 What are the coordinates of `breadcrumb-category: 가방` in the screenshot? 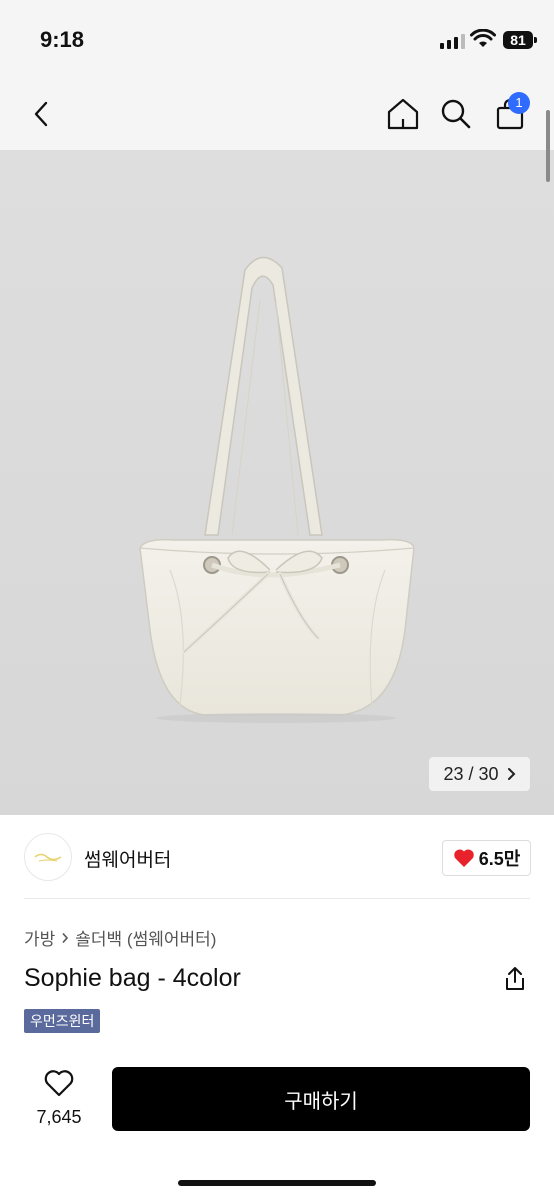 It's located at (39, 937).